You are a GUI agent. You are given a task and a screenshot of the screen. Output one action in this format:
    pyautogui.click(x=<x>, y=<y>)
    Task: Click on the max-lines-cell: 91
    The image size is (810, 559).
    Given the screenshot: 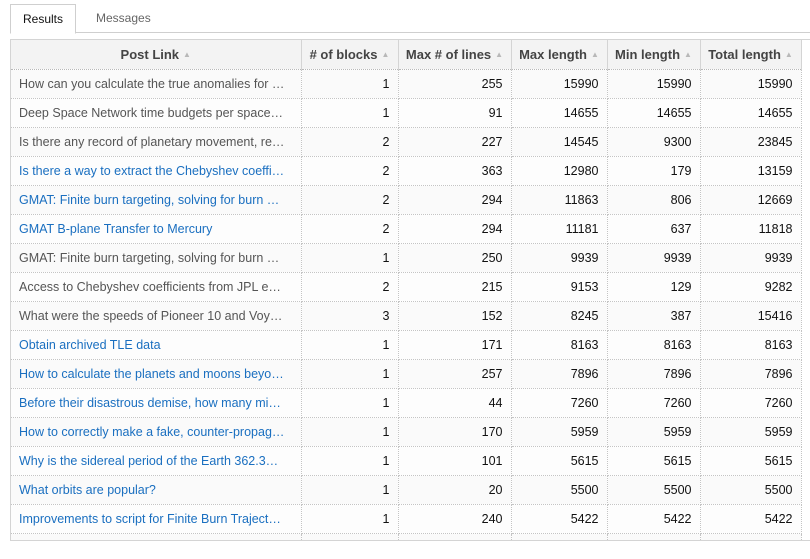 What is the action you would take?
    pyautogui.click(x=455, y=113)
    